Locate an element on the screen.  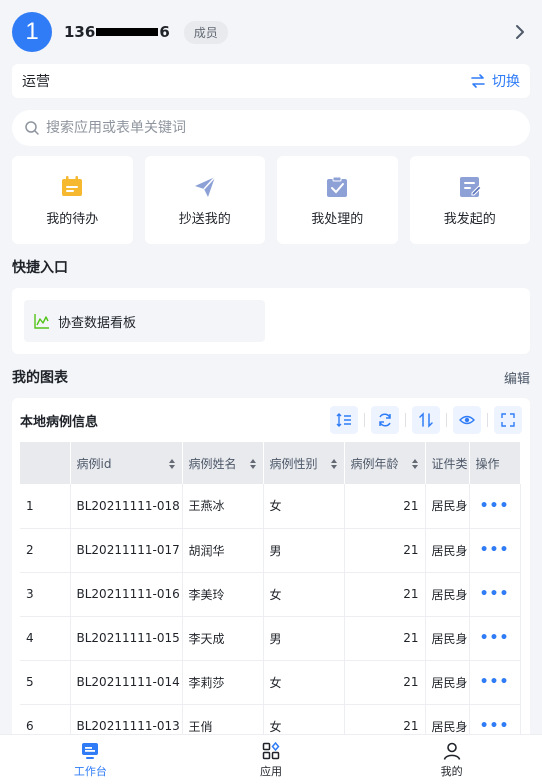
switch-icon is located at coordinates (478, 81).